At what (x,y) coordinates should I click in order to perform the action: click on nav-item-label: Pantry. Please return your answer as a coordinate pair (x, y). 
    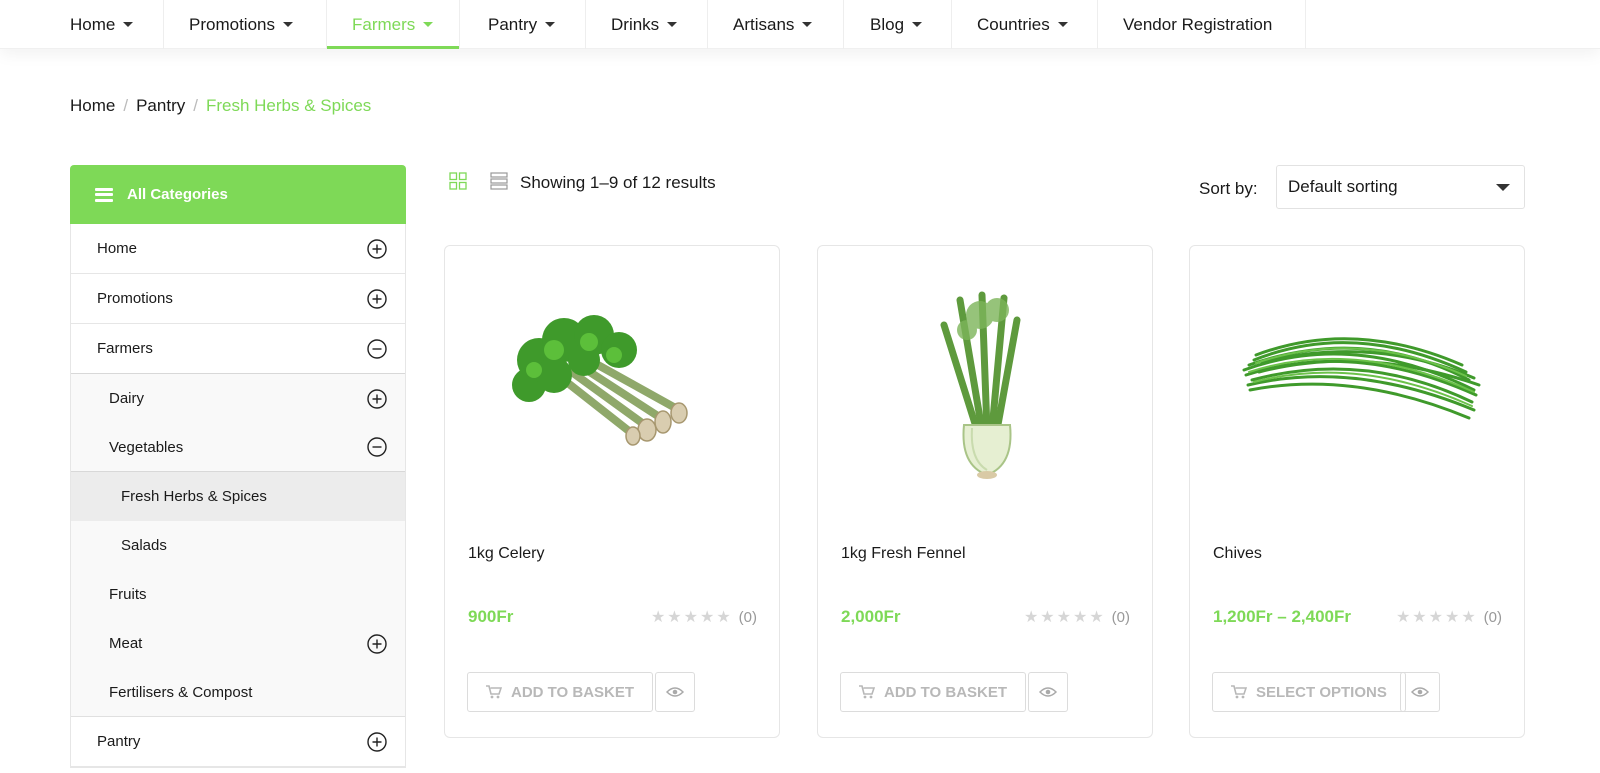
    Looking at the image, I should click on (513, 24).